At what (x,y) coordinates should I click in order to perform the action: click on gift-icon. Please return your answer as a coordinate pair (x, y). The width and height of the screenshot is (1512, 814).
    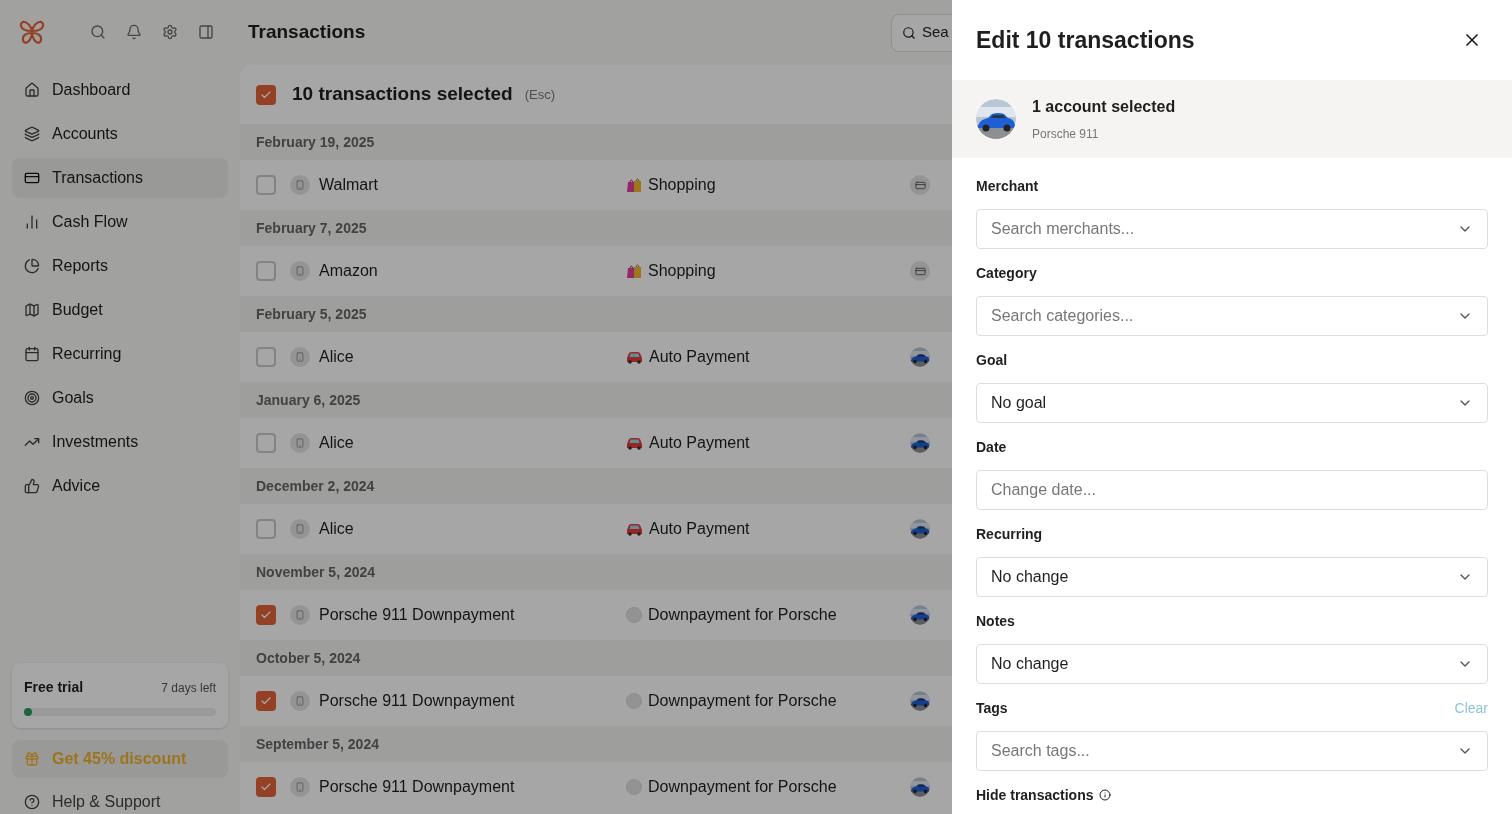
    Looking at the image, I should click on (32, 759).